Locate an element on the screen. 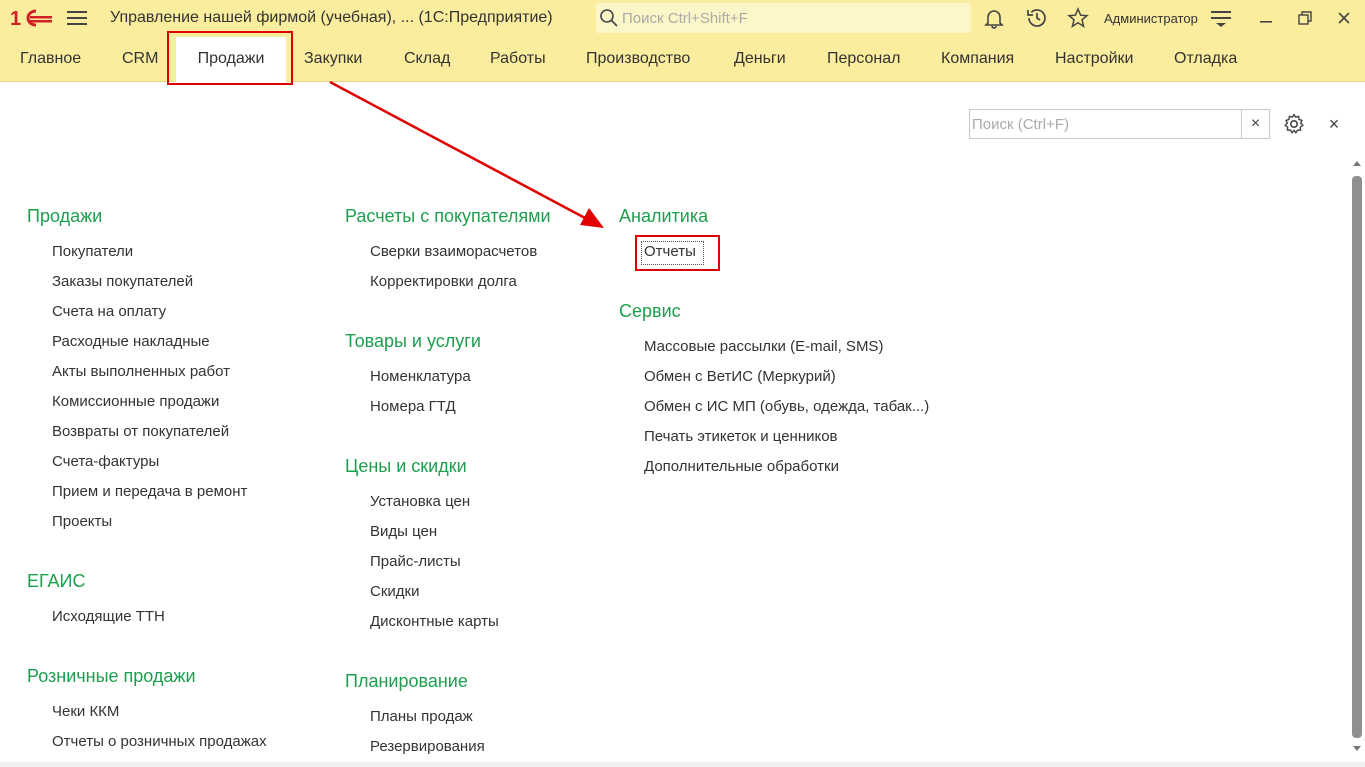  link-outgoing-ttn: Исходящие ТТН is located at coordinates (108, 616).